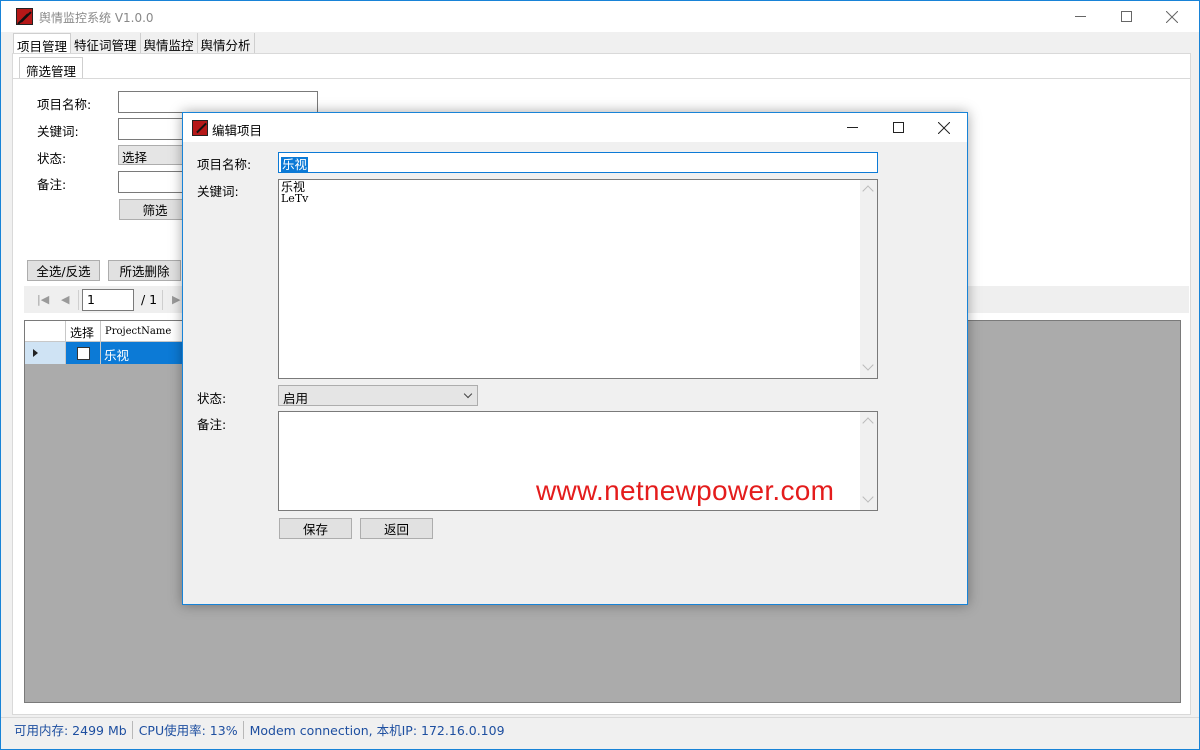  I want to click on note-label: 备注:, so click(52, 184).